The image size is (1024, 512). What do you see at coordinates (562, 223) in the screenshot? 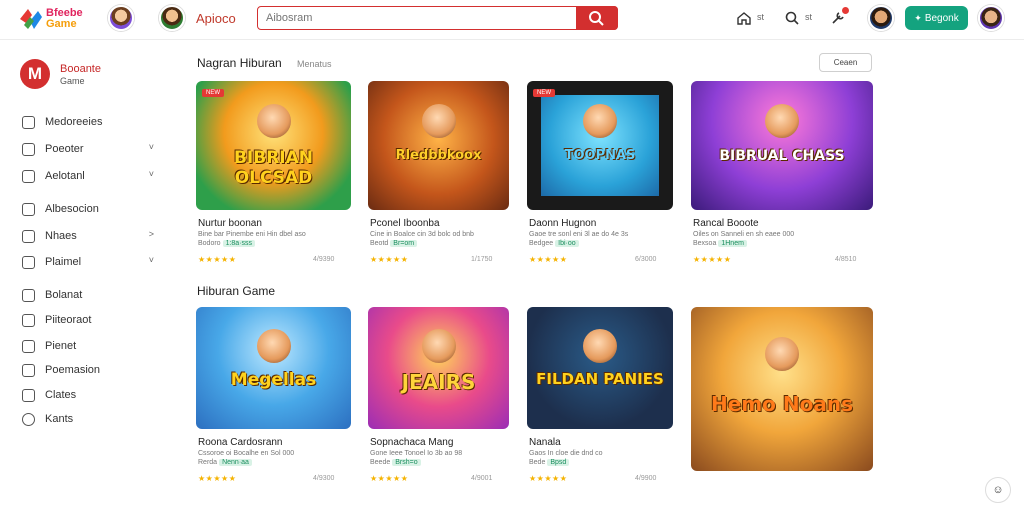
I see `game-name: Daonn Hugnon` at bounding box center [562, 223].